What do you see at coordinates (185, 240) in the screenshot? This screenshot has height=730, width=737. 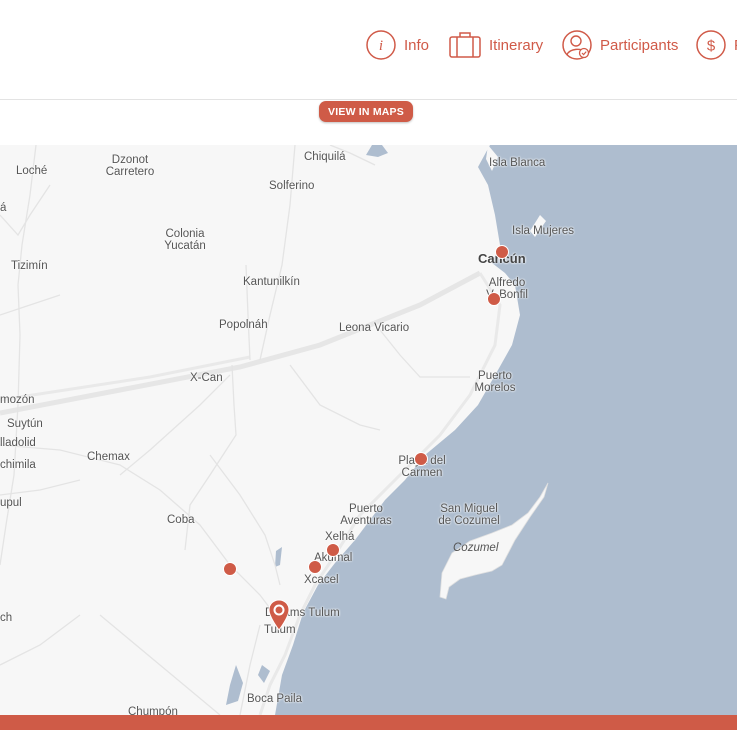 I see `label-colonia: Colonia Yucatán` at bounding box center [185, 240].